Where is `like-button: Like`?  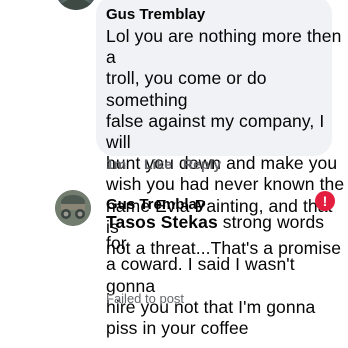
like-button: Like is located at coordinates (163, 164).